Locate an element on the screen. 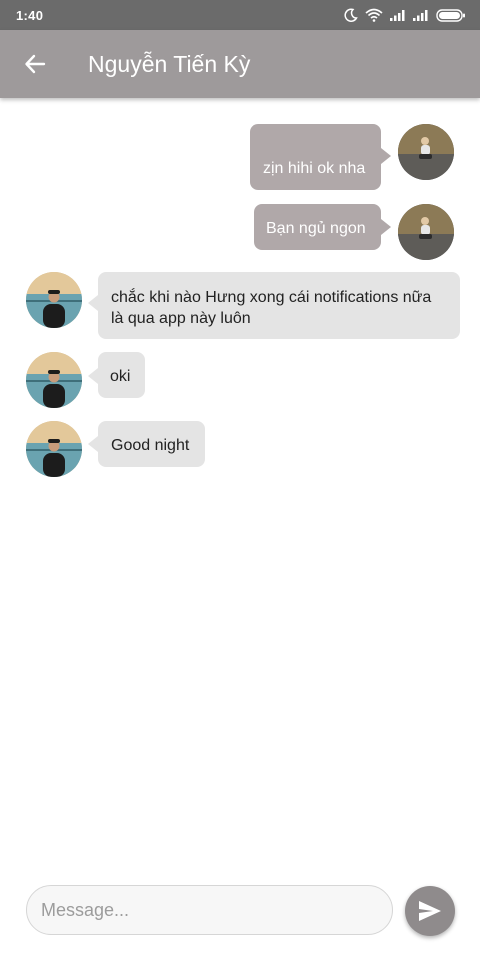 The image size is (480, 960). message-text: oki is located at coordinates (120, 376).